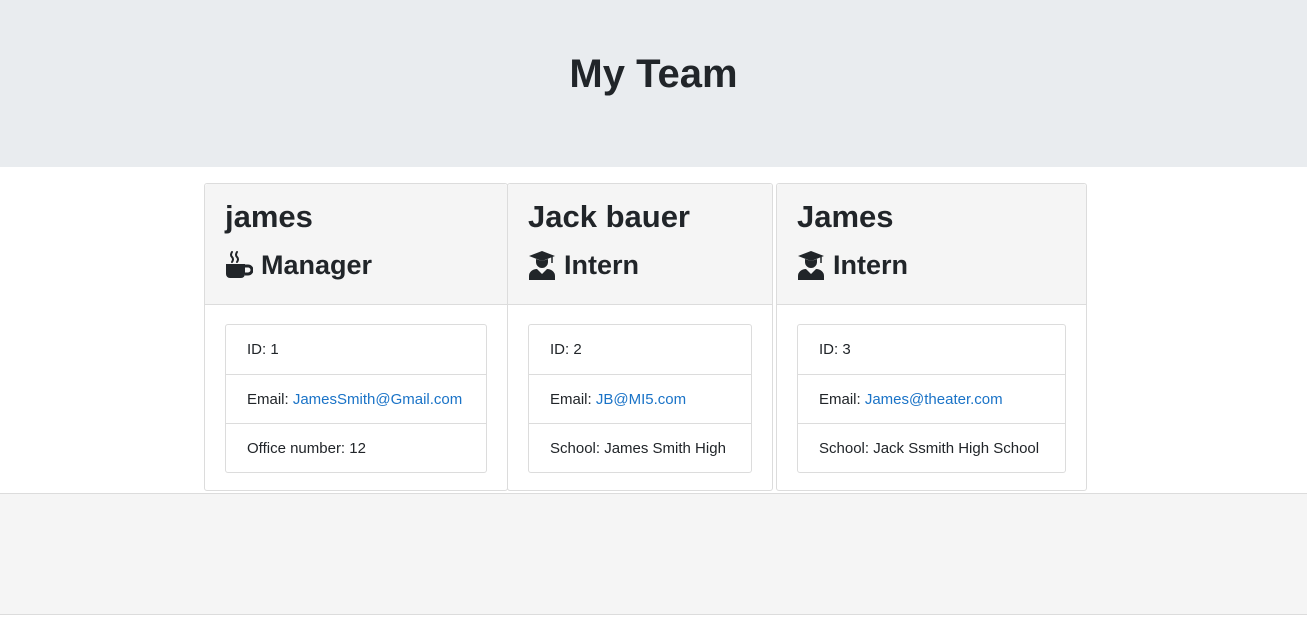  What do you see at coordinates (356, 244) in the screenshot?
I see `card-header: james Manager` at bounding box center [356, 244].